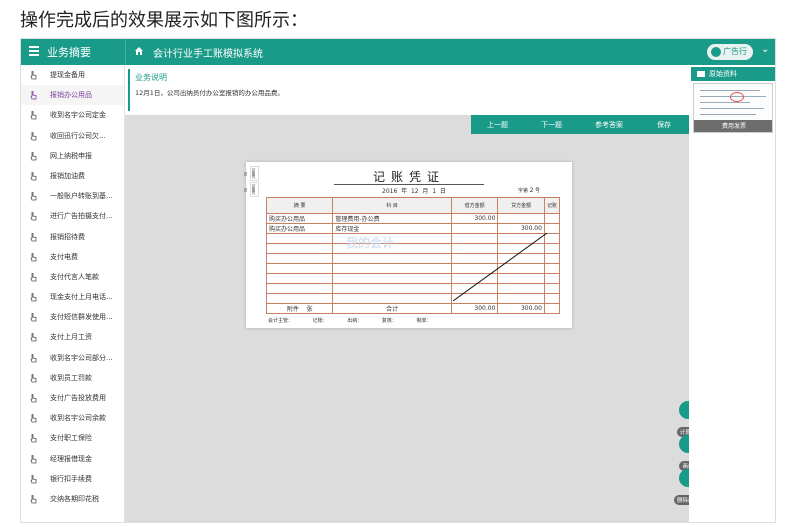  Describe the element at coordinates (474, 218) in the screenshot. I see `cell-debit: 300.00` at that location.